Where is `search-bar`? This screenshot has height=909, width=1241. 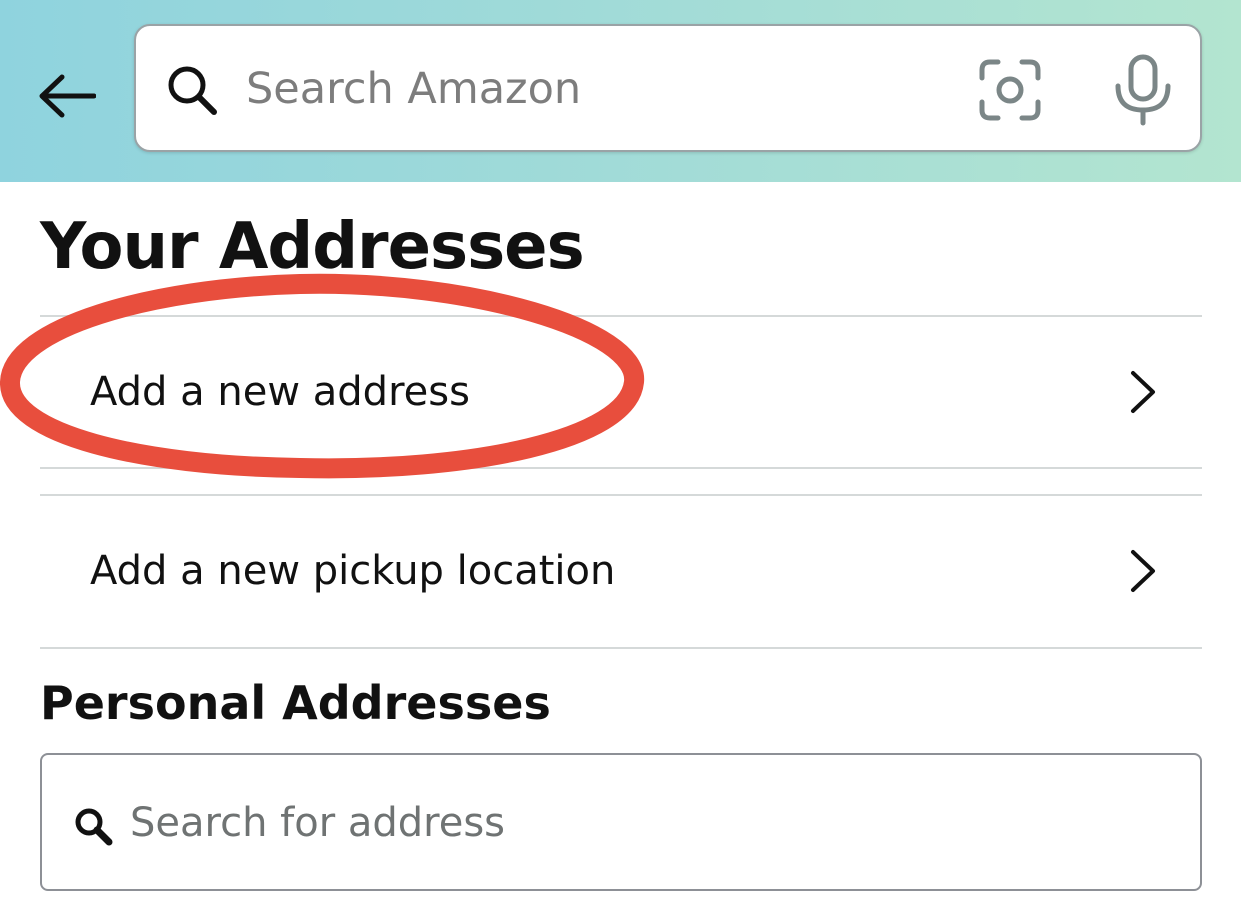 search-bar is located at coordinates (668, 88).